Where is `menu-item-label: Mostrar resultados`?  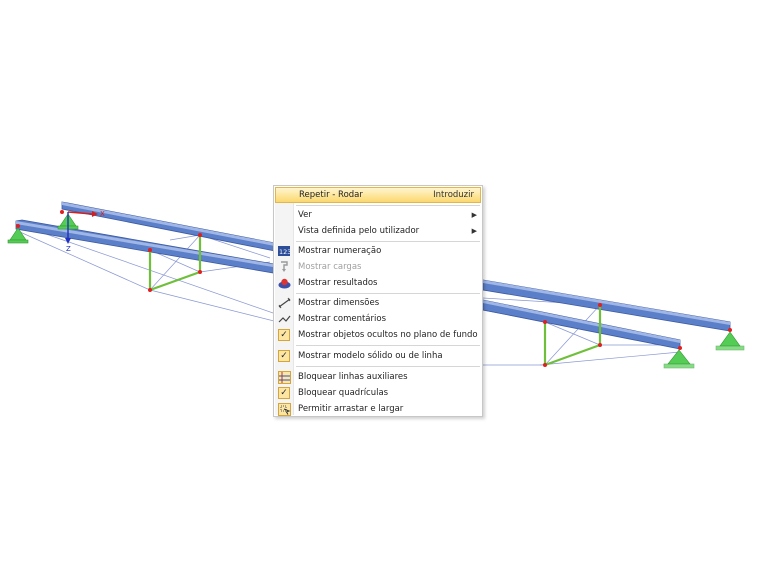 menu-item-label: Mostrar resultados is located at coordinates (338, 283).